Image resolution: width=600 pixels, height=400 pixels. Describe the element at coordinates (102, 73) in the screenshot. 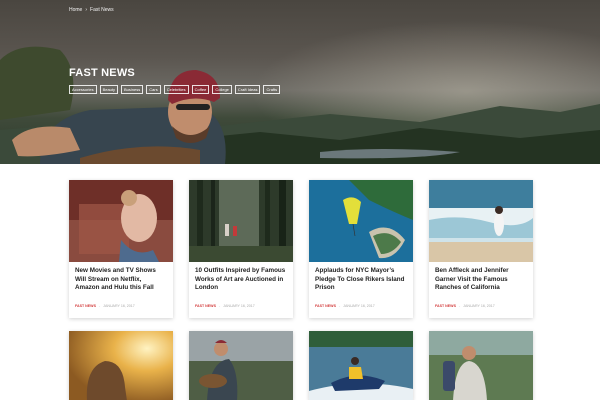

I see `page-title: FAST NEWS` at that location.